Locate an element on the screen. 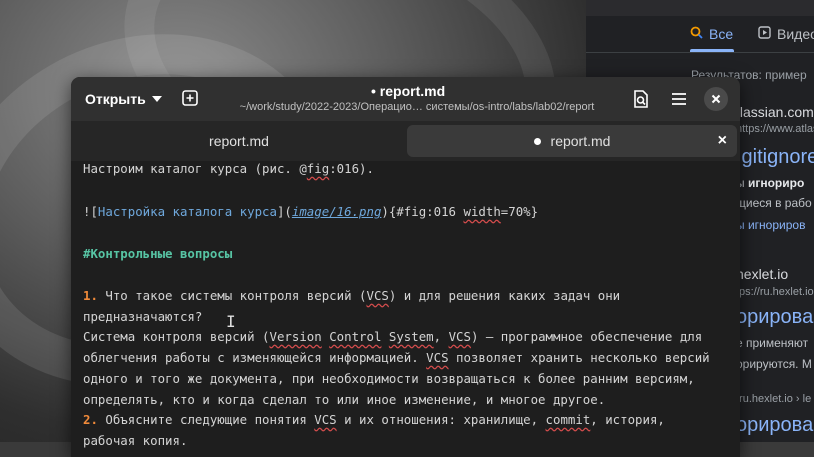 The image size is (814, 457). markdown-heading: #Контрольные вопросы is located at coordinates (158, 253).